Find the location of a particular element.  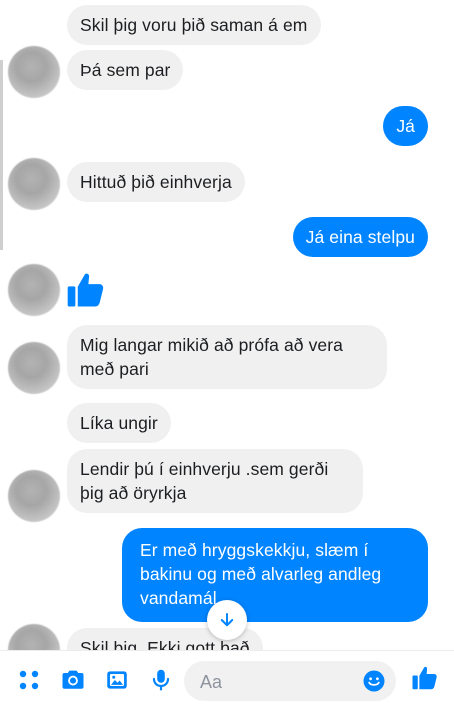

apps-icon is located at coordinates (29, 680).